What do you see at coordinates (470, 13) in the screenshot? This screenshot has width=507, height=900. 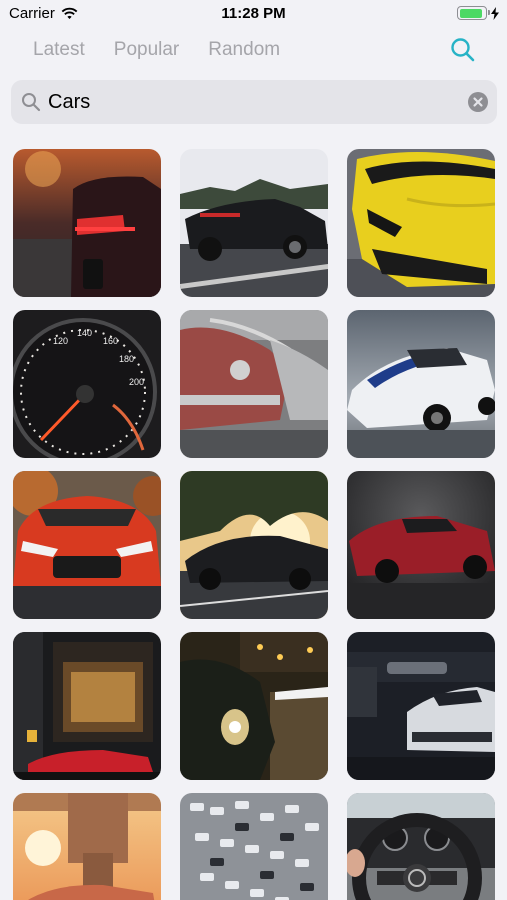 I see `battery-level` at bounding box center [470, 13].